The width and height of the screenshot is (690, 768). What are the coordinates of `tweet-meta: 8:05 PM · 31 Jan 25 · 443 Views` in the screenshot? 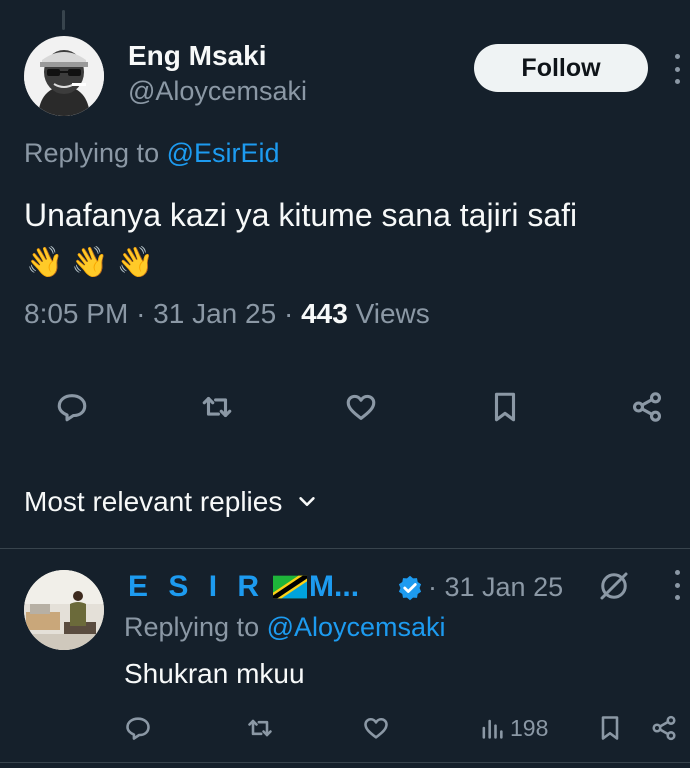 It's located at (227, 314).